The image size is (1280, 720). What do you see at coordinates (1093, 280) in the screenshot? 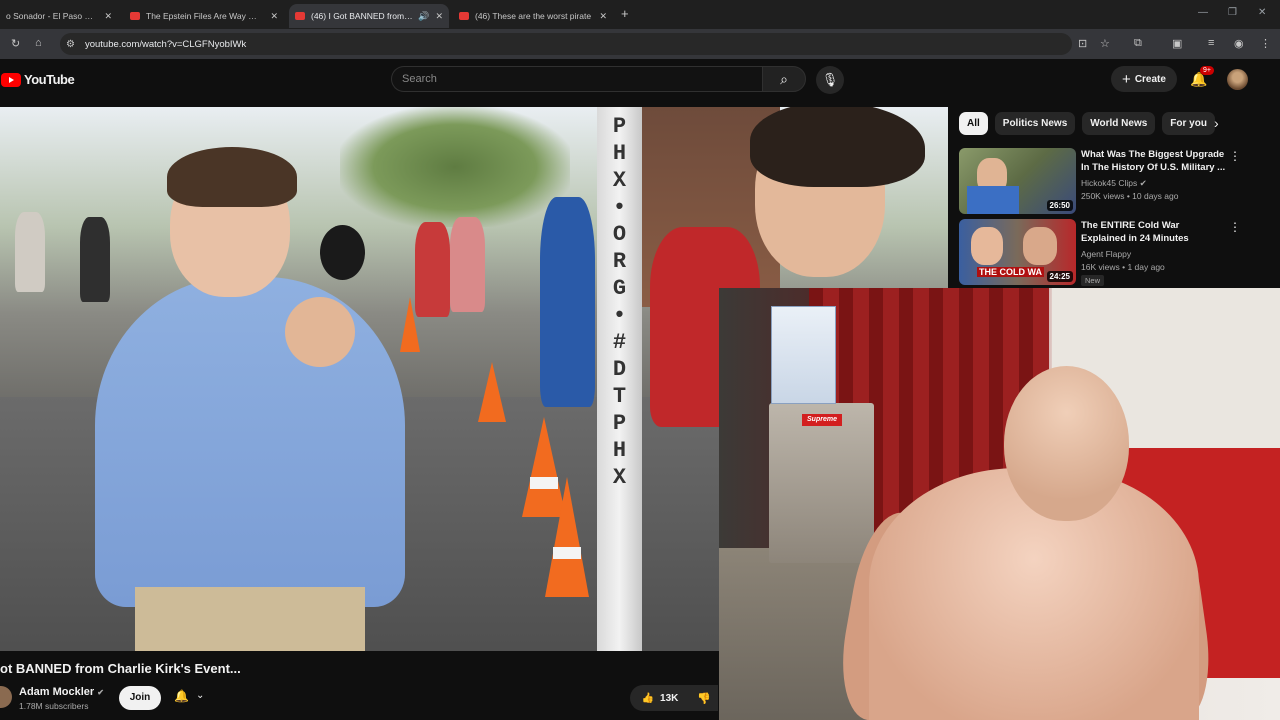
I see `new-badge: New` at bounding box center [1093, 280].